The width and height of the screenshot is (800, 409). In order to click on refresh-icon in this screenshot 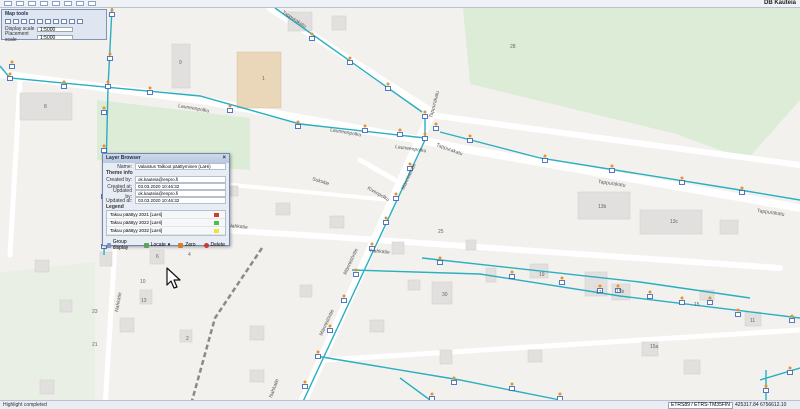, I will do `click(48, 21)`.